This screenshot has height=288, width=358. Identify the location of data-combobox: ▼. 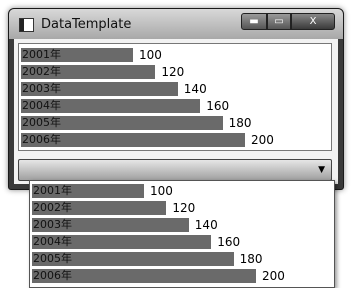
(175, 170).